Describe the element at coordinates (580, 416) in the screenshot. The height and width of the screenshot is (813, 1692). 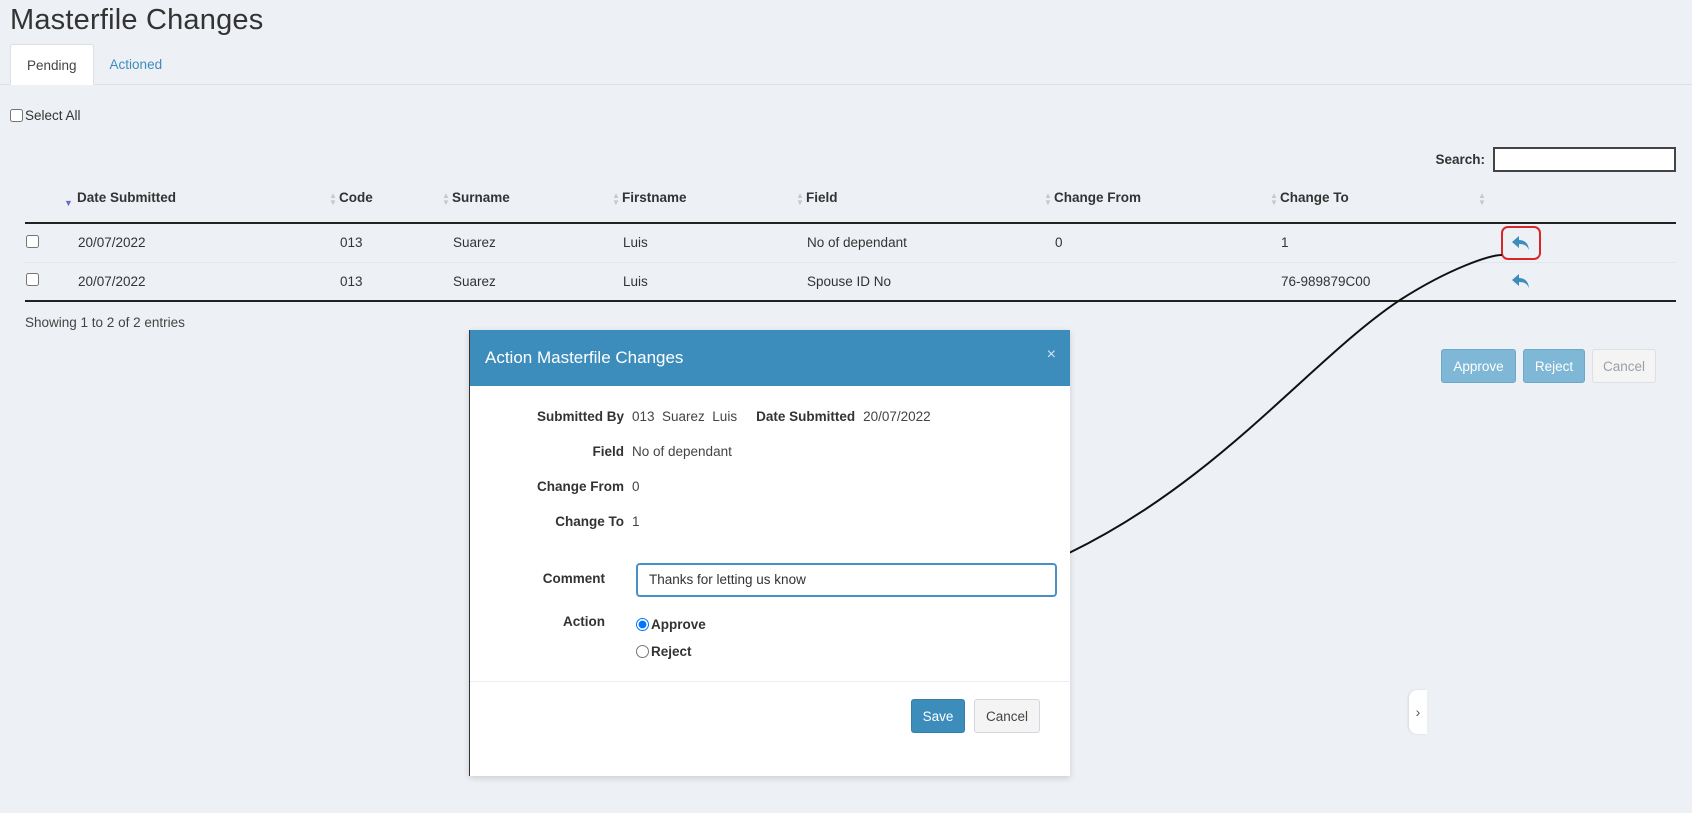
I see `submitted-by-label: Submitted By` at that location.